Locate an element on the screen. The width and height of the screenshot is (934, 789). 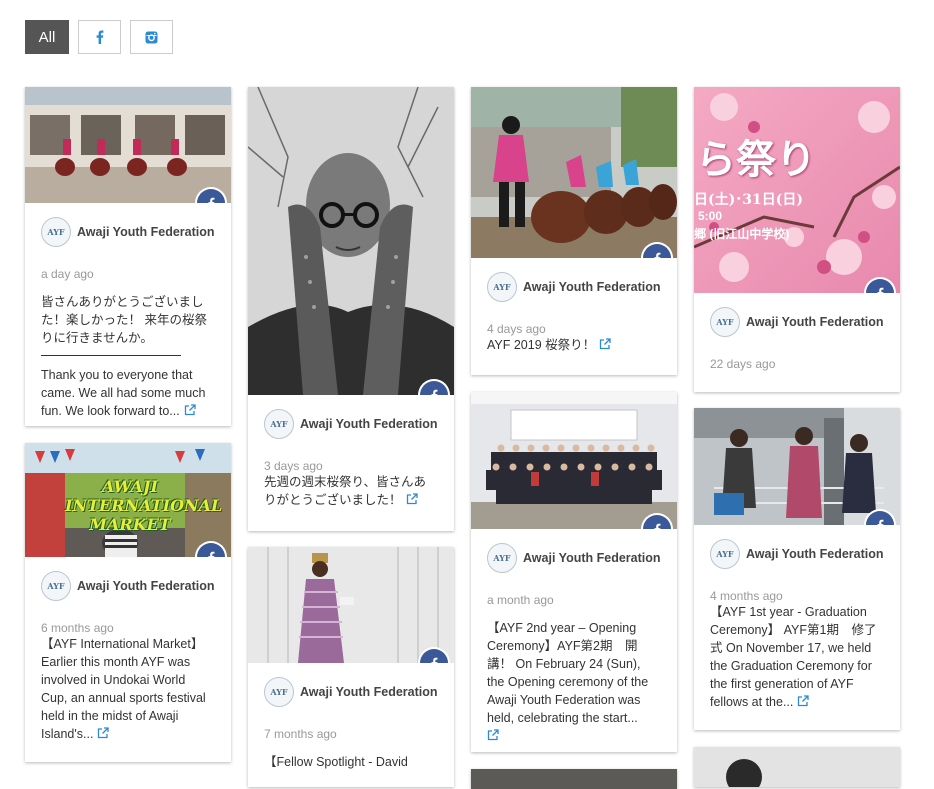
post-photo-taiko-drummers is located at coordinates (574, 172).